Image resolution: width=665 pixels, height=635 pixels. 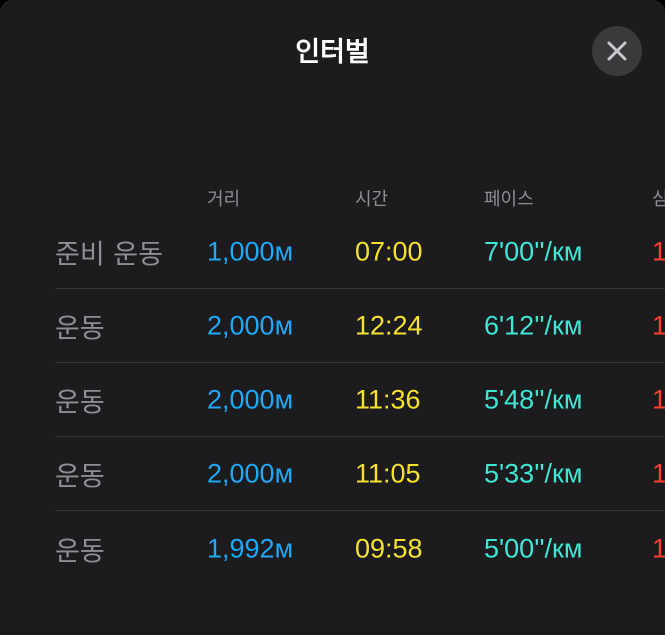 What do you see at coordinates (332, 326) in the screenshot?
I see `table-row: 운동 2,000м 12:24 6'12''/км 1` at bounding box center [332, 326].